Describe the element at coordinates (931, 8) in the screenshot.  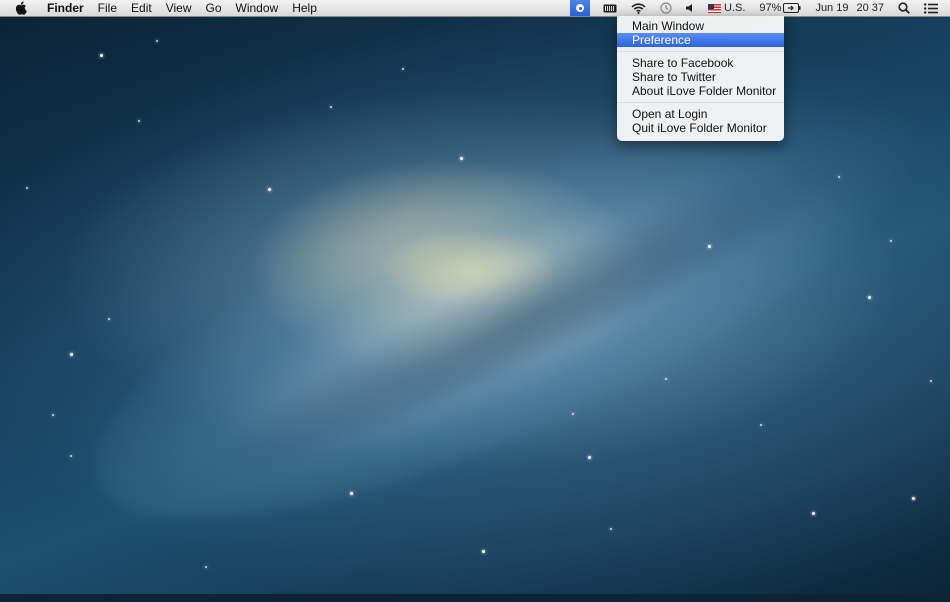
I see `notification-center-icon` at that location.